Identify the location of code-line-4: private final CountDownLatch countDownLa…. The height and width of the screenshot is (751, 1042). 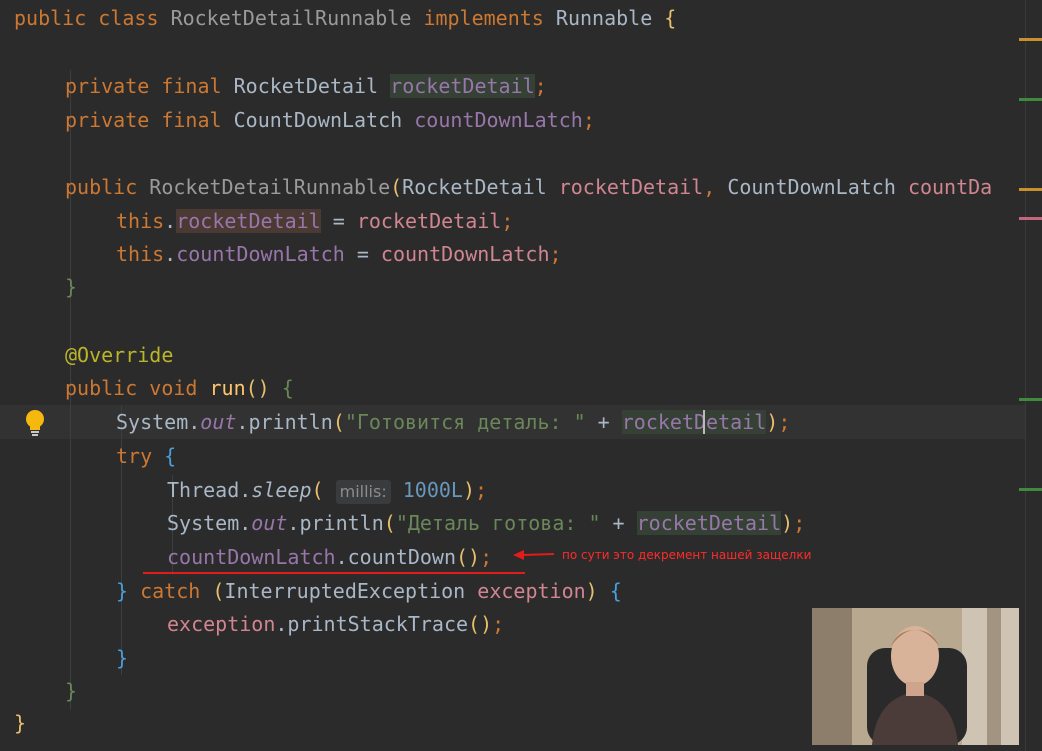
(330, 120).